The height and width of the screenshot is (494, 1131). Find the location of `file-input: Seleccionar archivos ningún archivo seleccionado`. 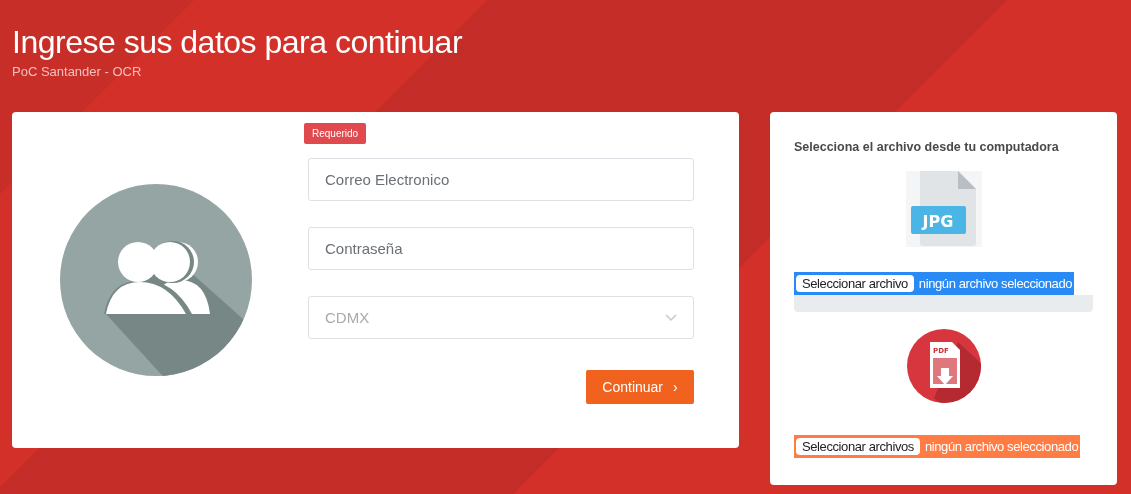

file-input: Seleccionar archivos ningún archivo seleccionado is located at coordinates (937, 446).